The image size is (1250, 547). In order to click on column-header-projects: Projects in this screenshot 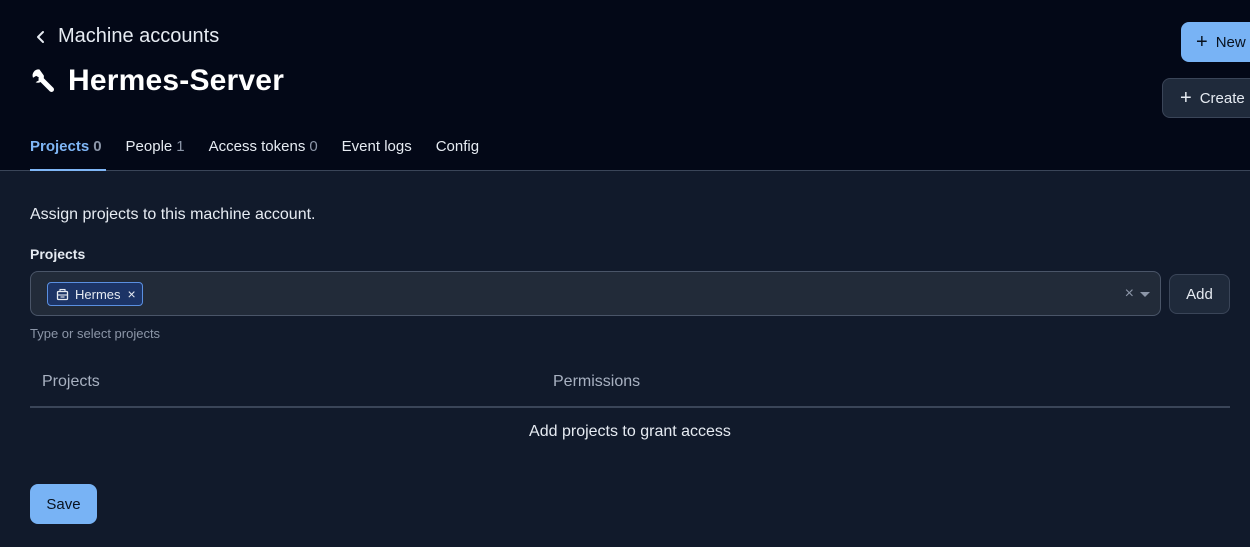, I will do `click(71, 381)`.